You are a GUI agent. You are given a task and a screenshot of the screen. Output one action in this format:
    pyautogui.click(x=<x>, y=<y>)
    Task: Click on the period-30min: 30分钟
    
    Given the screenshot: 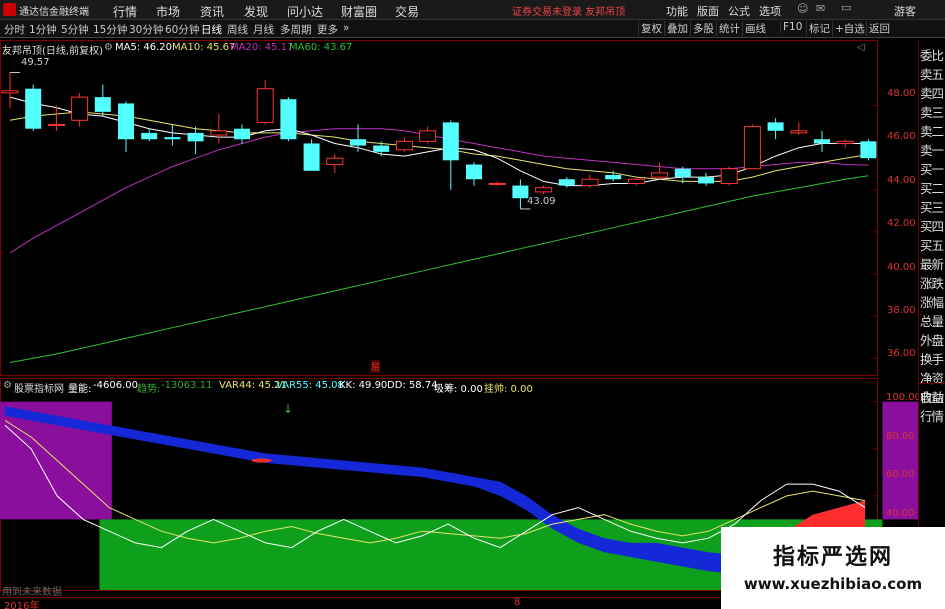 What is the action you would take?
    pyautogui.click(x=146, y=29)
    